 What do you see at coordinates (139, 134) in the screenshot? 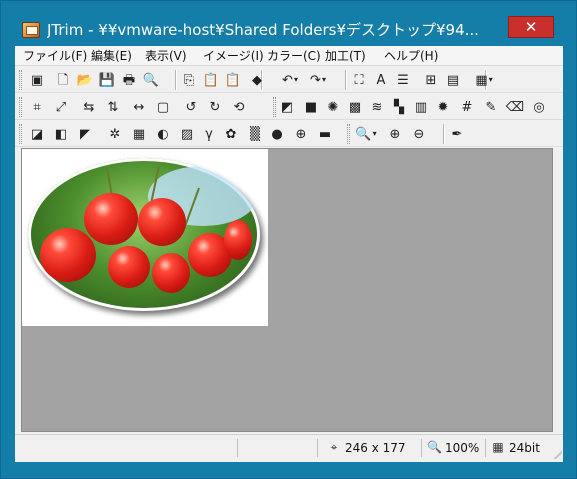
I see `rgb-bars-icon: ▦` at bounding box center [139, 134].